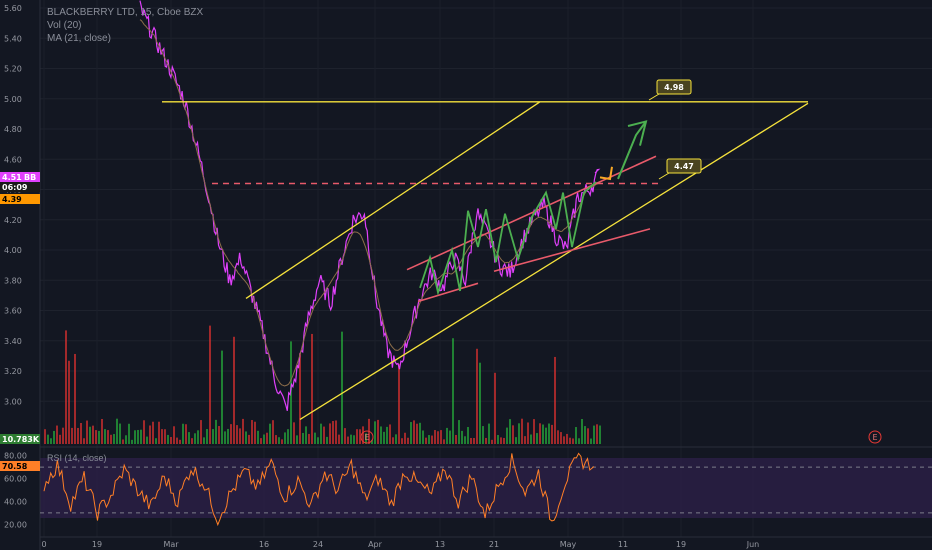  Describe the element at coordinates (125, 12) in the screenshot. I see `symbol-title: BLACKBERRY LTD, 15, Cboe BZX` at that location.